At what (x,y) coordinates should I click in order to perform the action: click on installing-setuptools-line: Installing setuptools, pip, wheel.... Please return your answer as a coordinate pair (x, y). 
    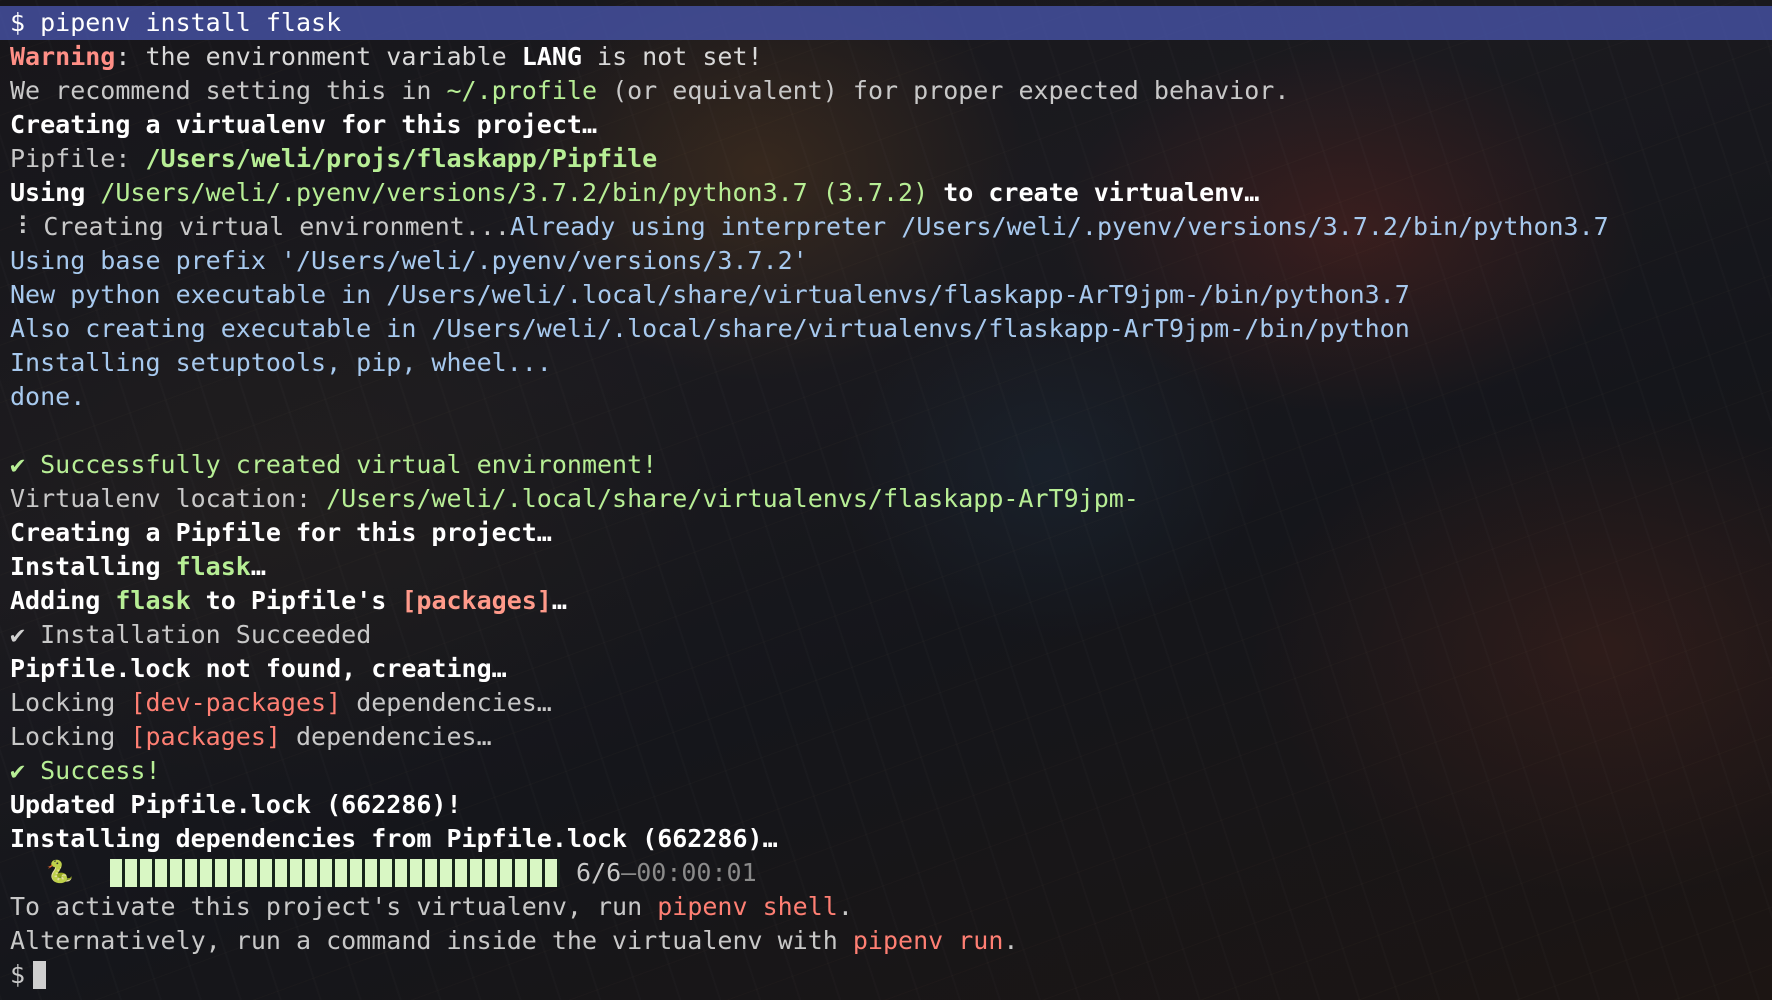
    Looking at the image, I should click on (281, 362).